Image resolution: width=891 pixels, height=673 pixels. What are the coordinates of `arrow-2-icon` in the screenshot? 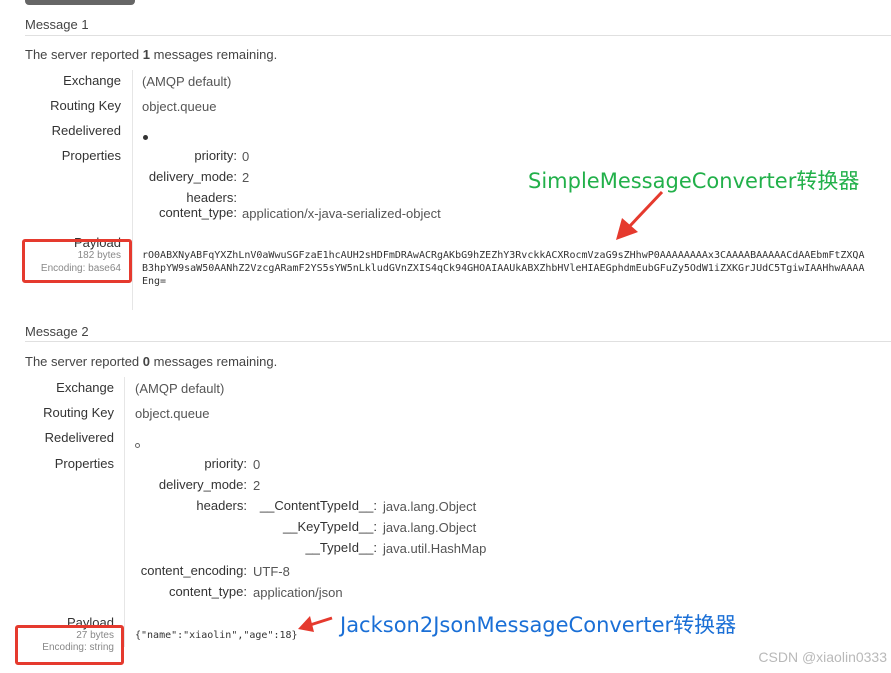 It's located at (315, 624).